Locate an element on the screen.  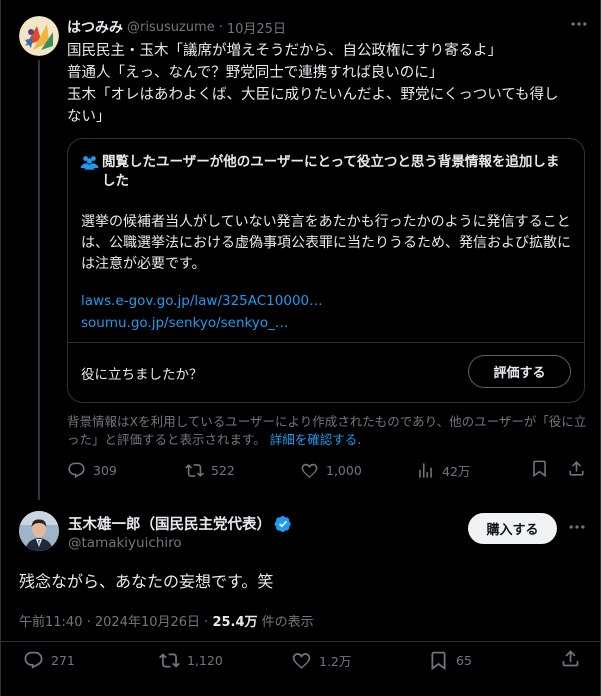
tweet1-header: はつみみ @risusuzume · 10月25日 is located at coordinates (176, 27).